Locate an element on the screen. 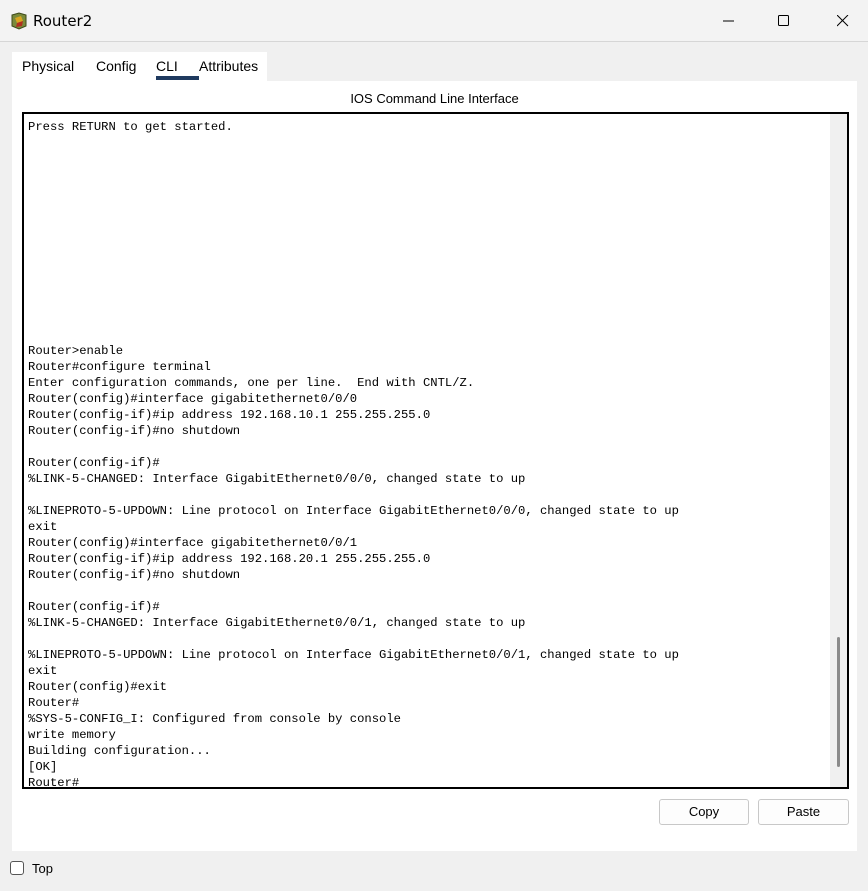  top-checkbox is located at coordinates (17, 868).